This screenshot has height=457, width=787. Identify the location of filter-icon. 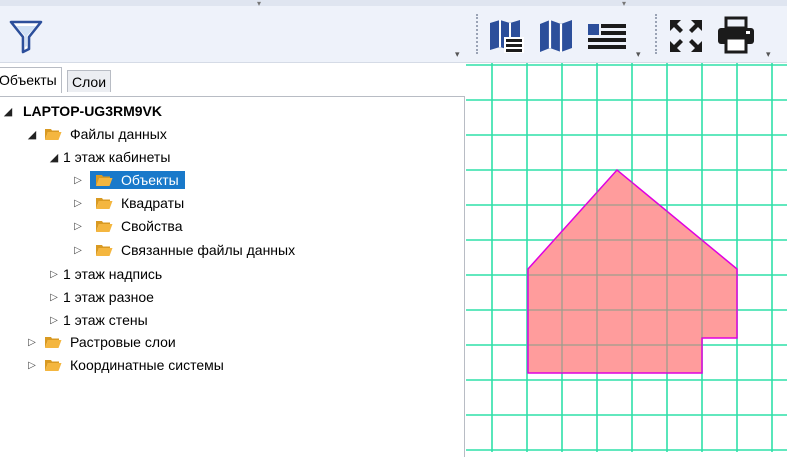
(26, 37).